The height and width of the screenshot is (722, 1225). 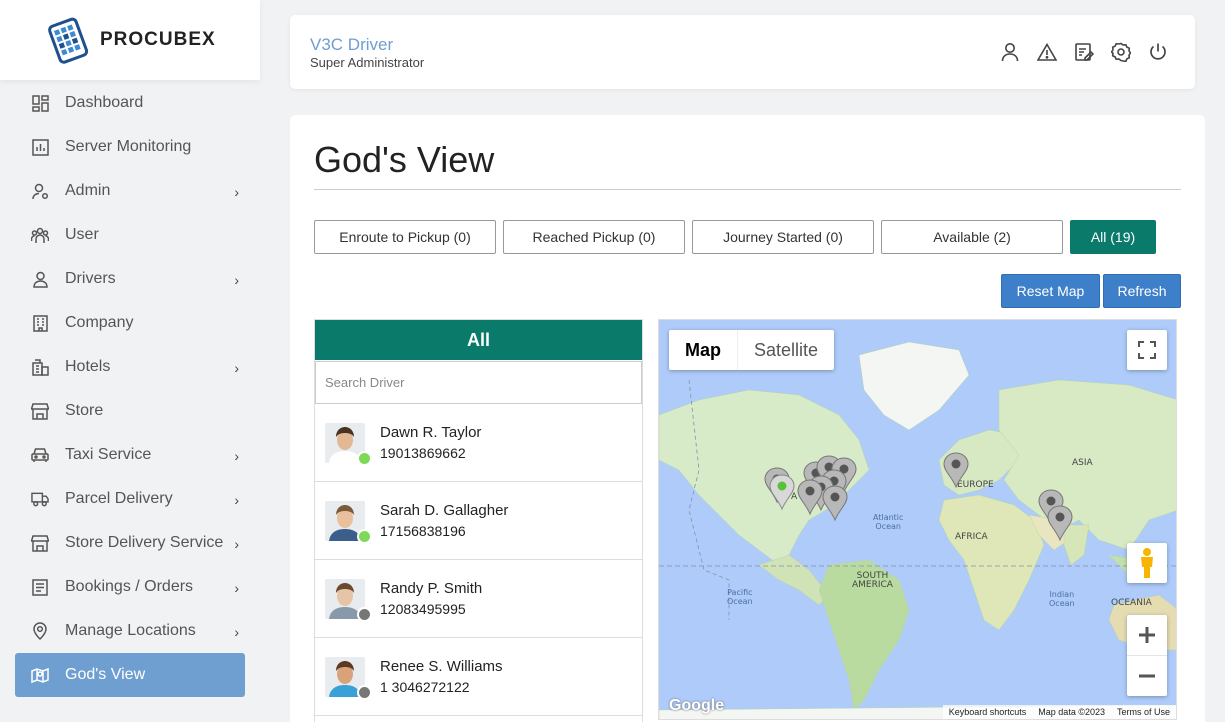 I want to click on location-icon, so click(x=40, y=631).